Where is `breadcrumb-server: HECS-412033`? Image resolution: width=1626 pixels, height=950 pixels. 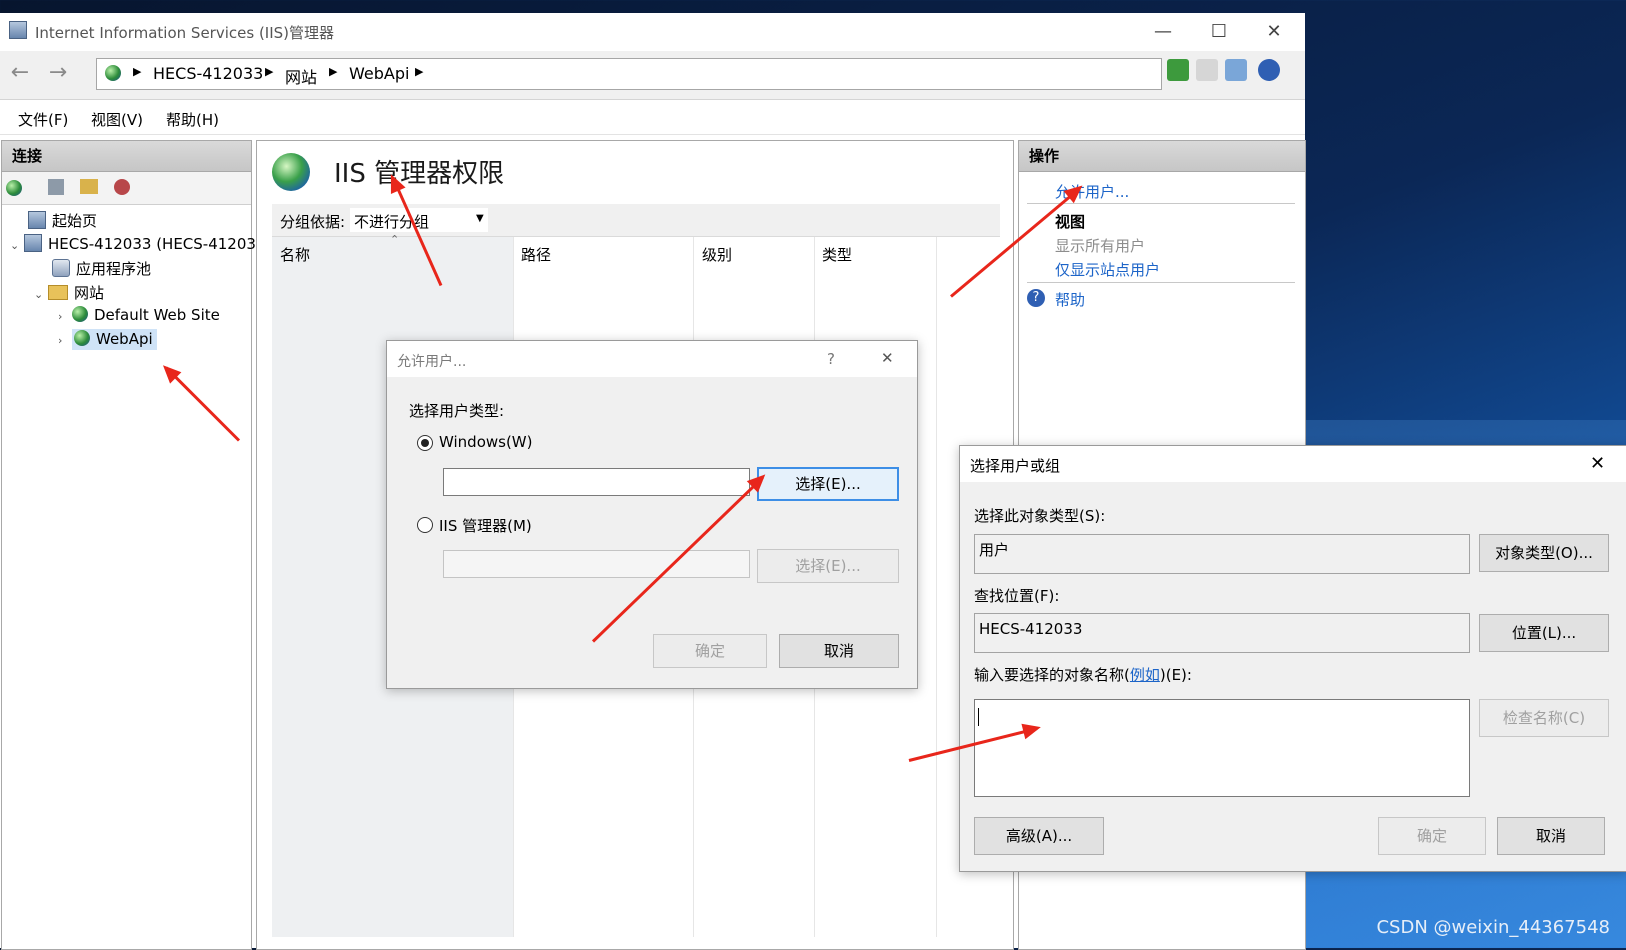
breadcrumb-server: HECS-412033 is located at coordinates (208, 73).